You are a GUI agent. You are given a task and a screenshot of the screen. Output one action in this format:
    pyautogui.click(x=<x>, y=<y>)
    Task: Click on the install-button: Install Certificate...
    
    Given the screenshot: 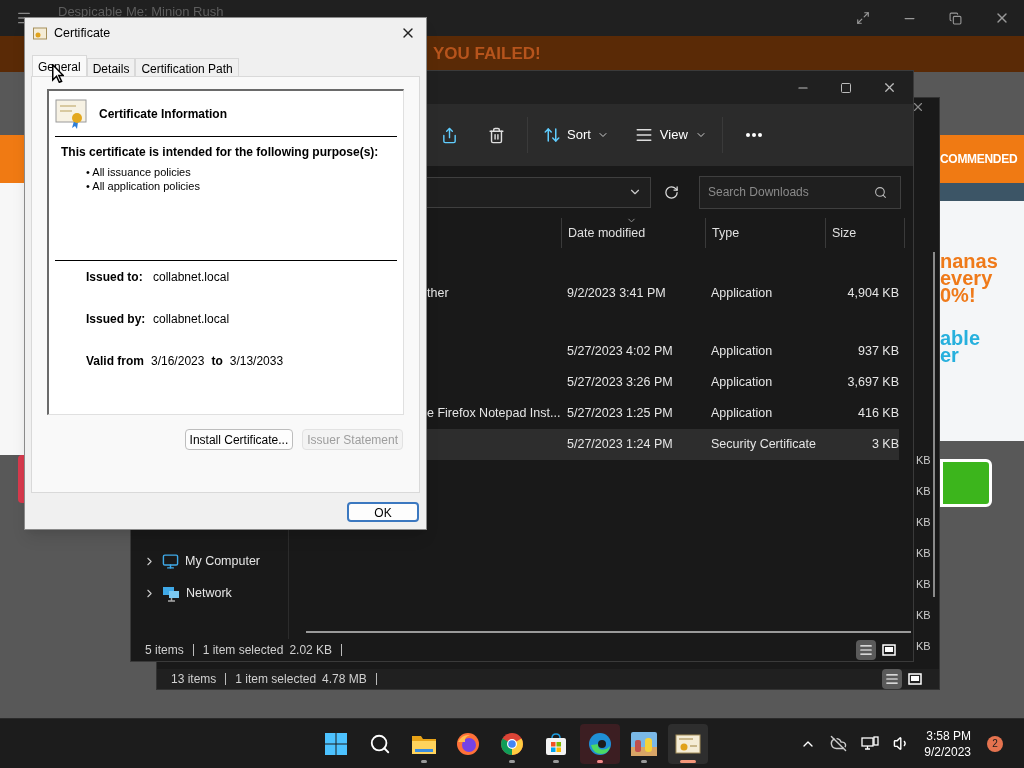 What is the action you would take?
    pyautogui.click(x=239, y=439)
    